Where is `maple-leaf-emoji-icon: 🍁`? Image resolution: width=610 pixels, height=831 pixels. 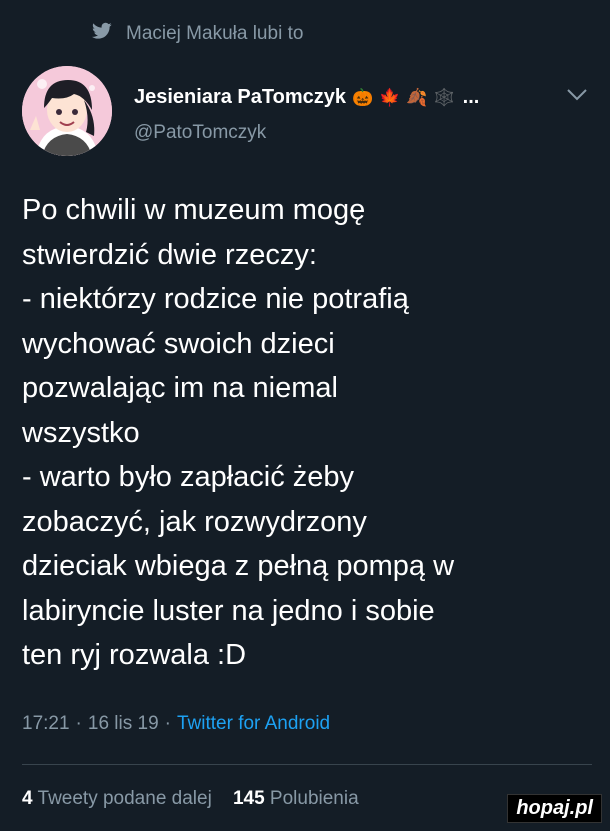 maple-leaf-emoji-icon: 🍁 is located at coordinates (390, 97).